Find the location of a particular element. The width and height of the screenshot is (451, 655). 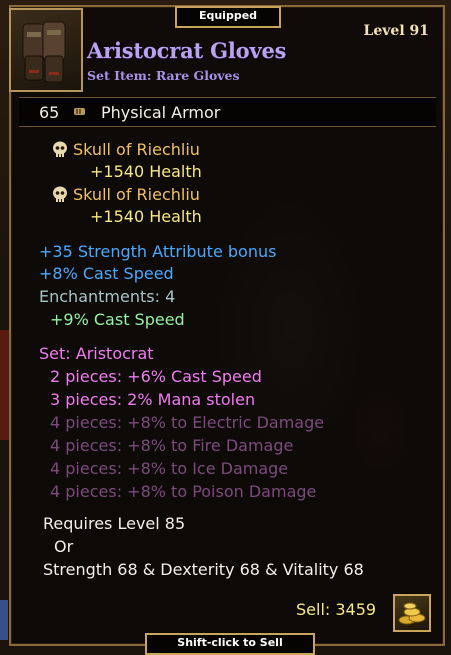

equipped-tab: Equipped is located at coordinates (228, 17).